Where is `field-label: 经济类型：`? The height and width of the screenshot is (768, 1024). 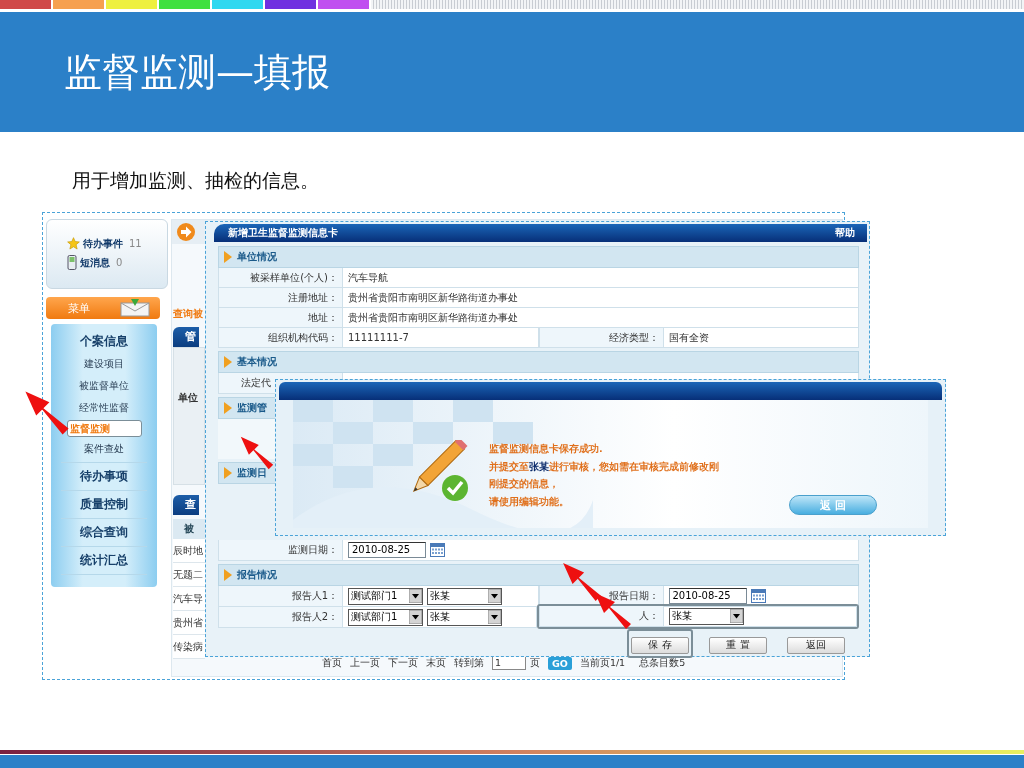 field-label: 经济类型： is located at coordinates (601, 338).